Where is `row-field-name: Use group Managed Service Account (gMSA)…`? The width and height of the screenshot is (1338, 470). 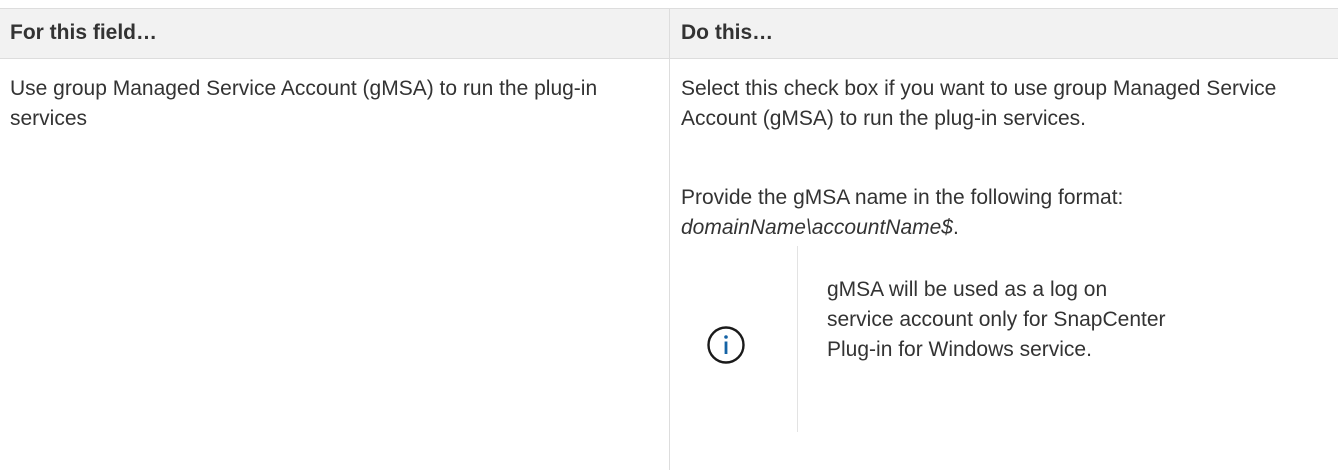
row-field-name: Use group Managed Service Account (gMSA)… is located at coordinates (304, 103).